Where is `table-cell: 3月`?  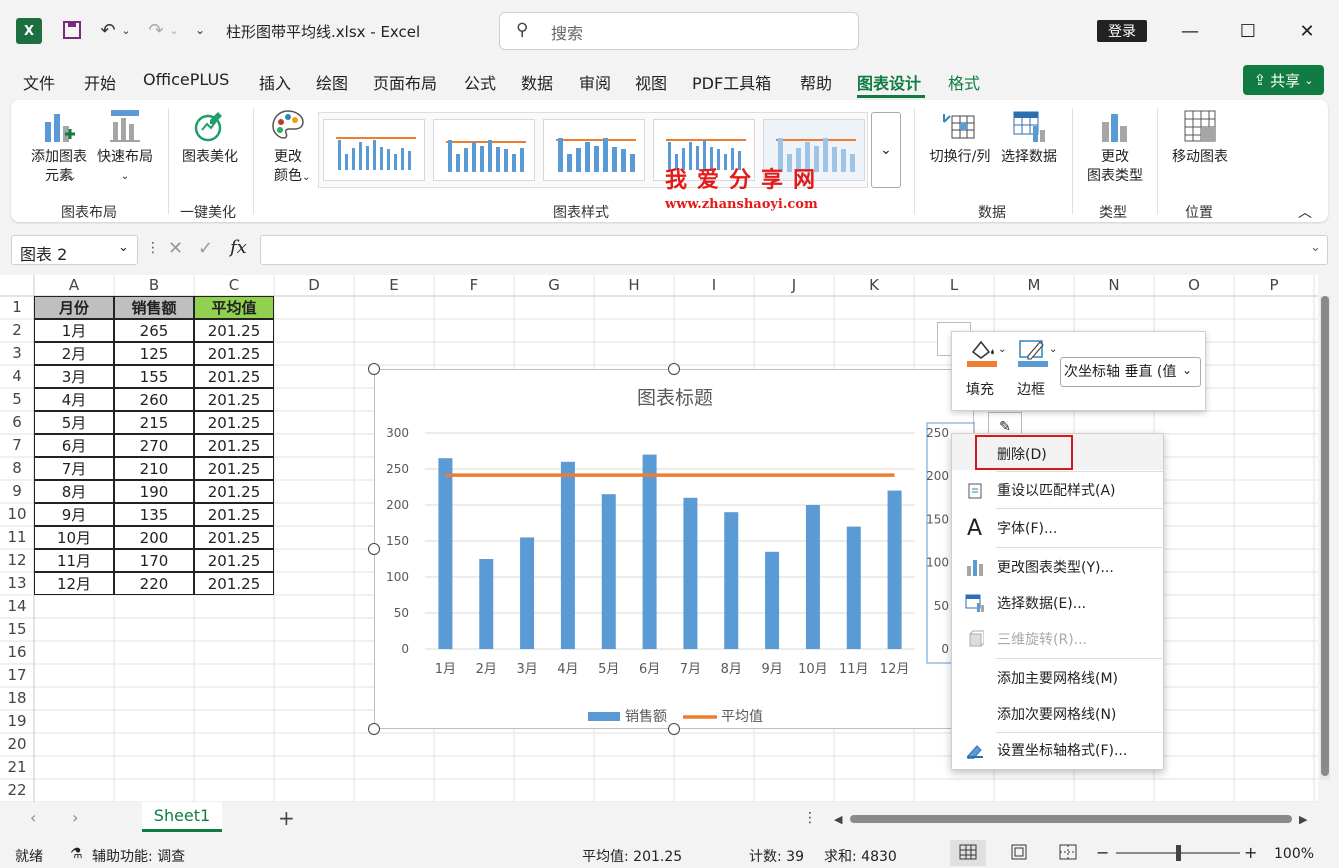 table-cell: 3月 is located at coordinates (74, 376).